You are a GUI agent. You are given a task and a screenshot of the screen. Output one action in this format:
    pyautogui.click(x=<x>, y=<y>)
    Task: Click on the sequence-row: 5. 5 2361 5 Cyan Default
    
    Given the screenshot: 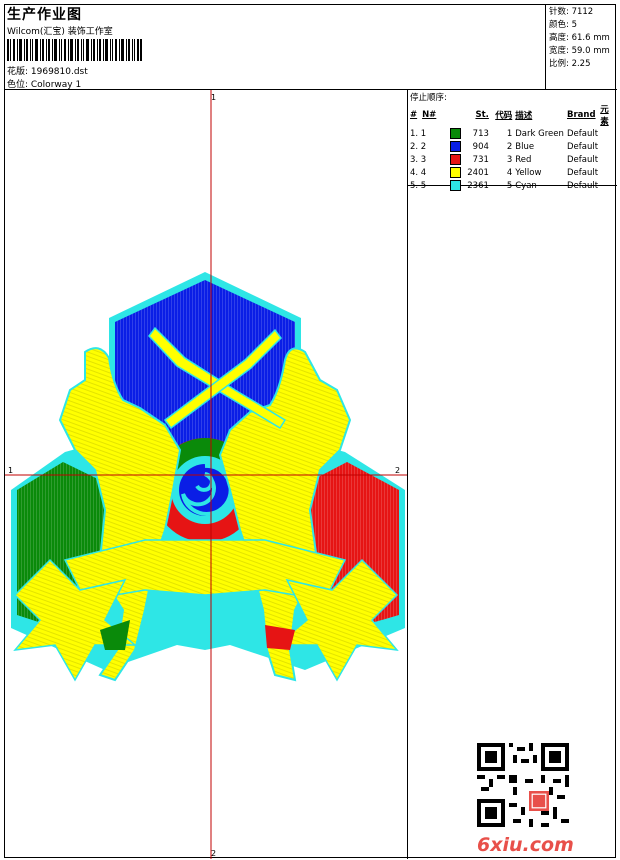 What is the action you would take?
    pyautogui.click(x=513, y=185)
    